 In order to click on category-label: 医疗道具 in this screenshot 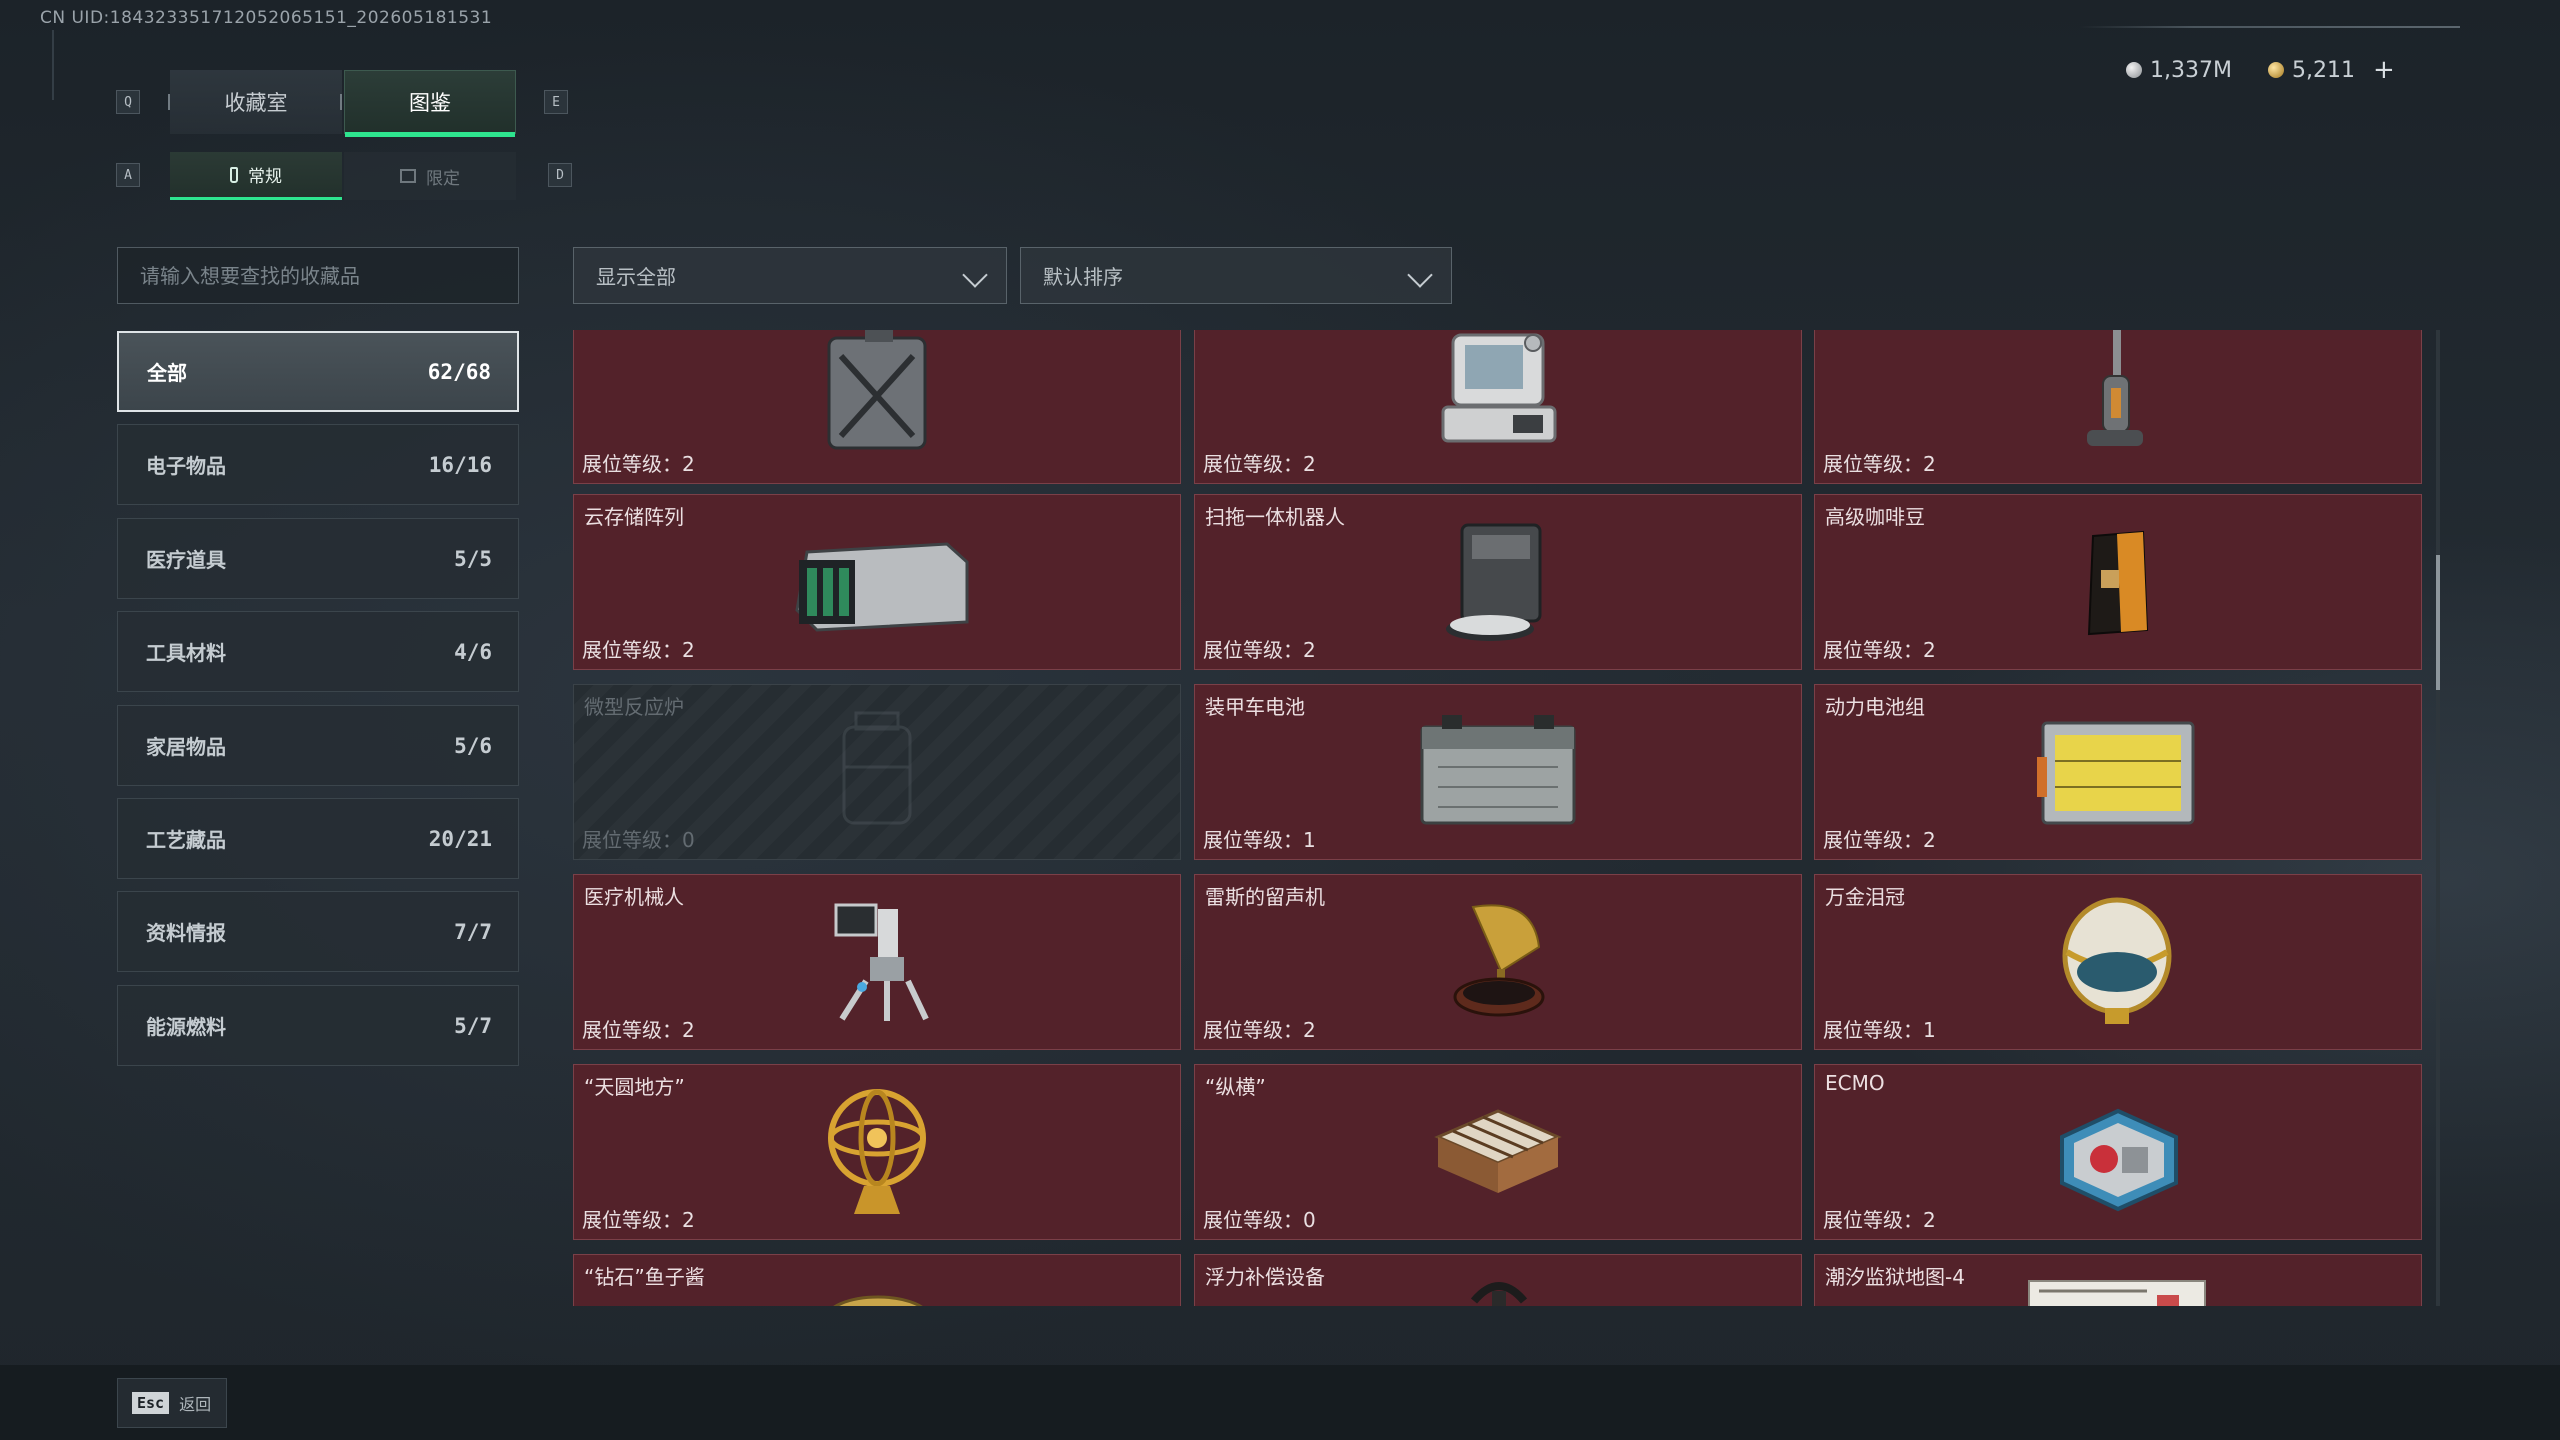, I will do `click(186, 560)`.